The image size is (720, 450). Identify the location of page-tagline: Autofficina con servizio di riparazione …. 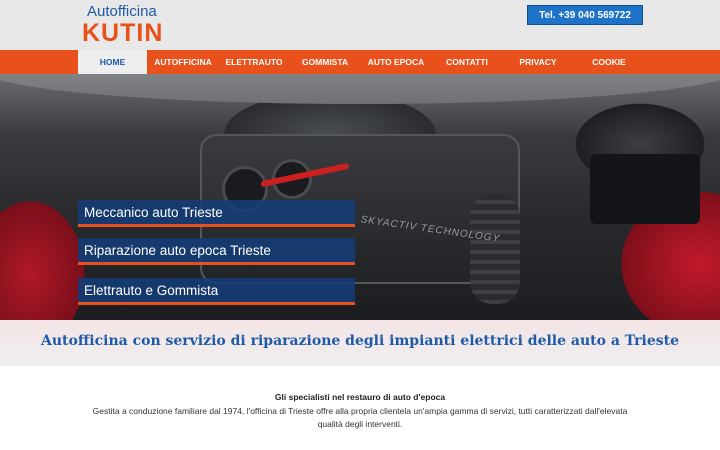
(360, 341).